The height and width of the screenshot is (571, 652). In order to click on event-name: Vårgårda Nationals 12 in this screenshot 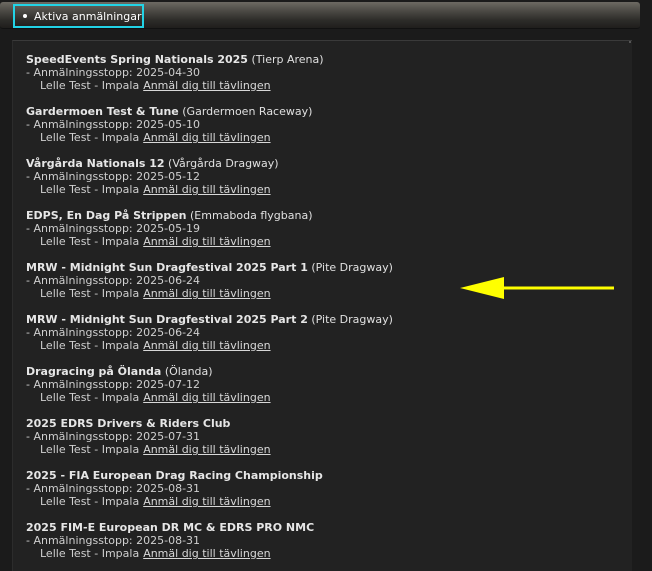, I will do `click(95, 163)`.